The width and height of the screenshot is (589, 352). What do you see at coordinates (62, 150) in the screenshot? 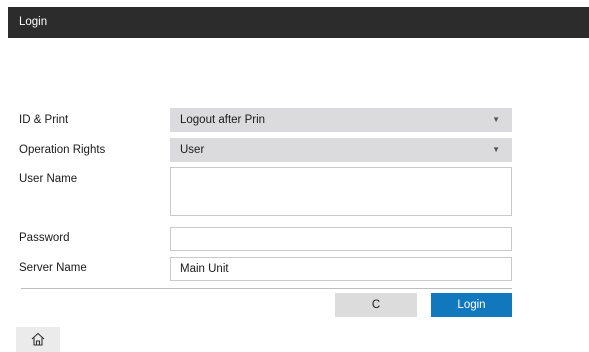
I see `operation-rights-label: Operation Rights` at bounding box center [62, 150].